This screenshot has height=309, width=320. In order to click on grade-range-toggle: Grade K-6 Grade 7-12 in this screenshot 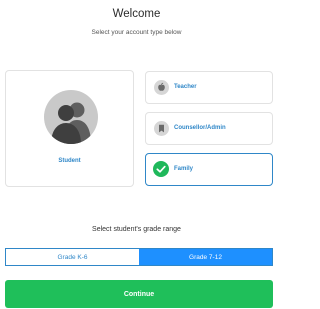, I will do `click(139, 257)`.